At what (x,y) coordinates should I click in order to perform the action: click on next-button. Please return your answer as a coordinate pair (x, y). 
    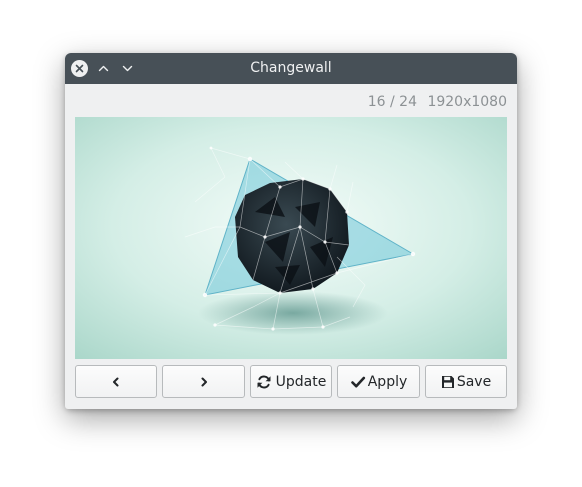
    Looking at the image, I should click on (203, 381).